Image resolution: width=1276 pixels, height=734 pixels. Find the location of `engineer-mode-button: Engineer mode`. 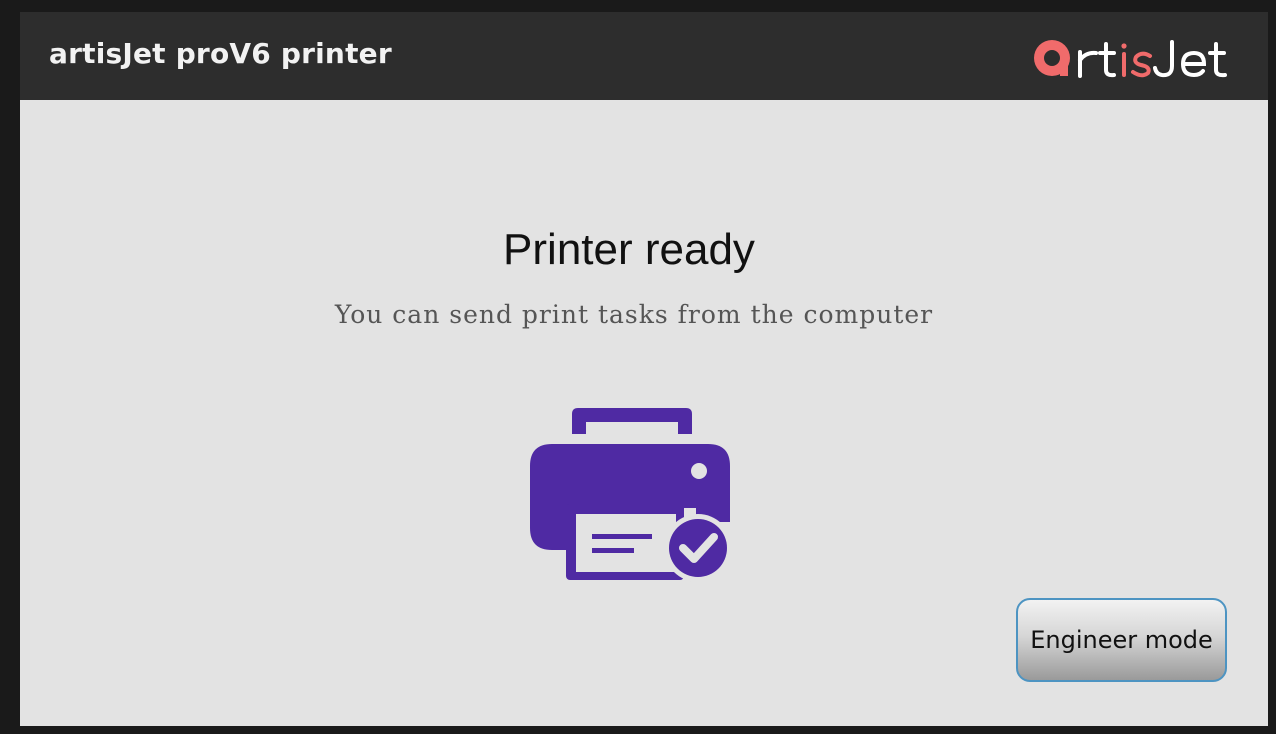

engineer-mode-button: Engineer mode is located at coordinates (1121, 640).